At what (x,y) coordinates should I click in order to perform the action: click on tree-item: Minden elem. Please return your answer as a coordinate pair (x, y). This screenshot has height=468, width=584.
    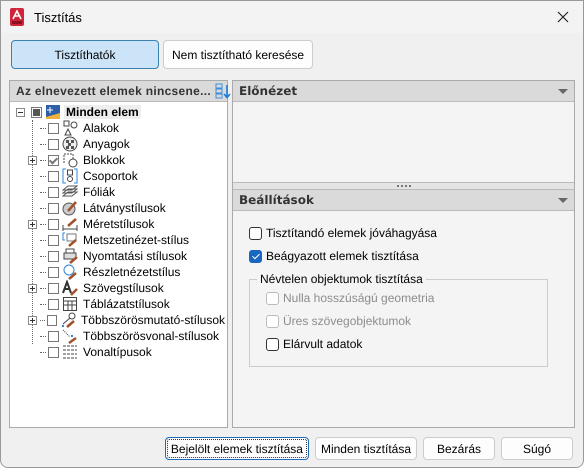
    Looking at the image, I should click on (102, 112).